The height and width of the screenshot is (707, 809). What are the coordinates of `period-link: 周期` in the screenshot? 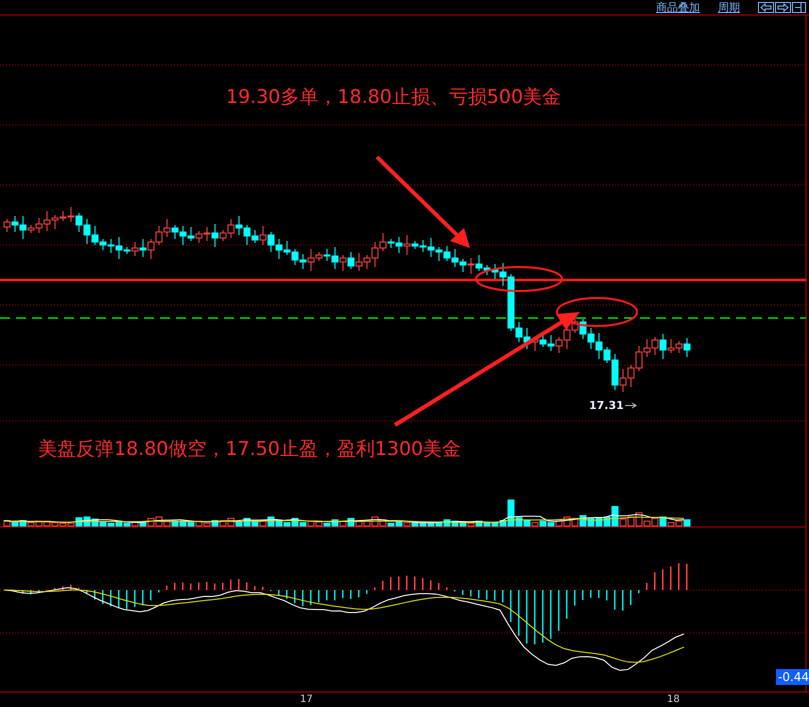 It's located at (729, 7).